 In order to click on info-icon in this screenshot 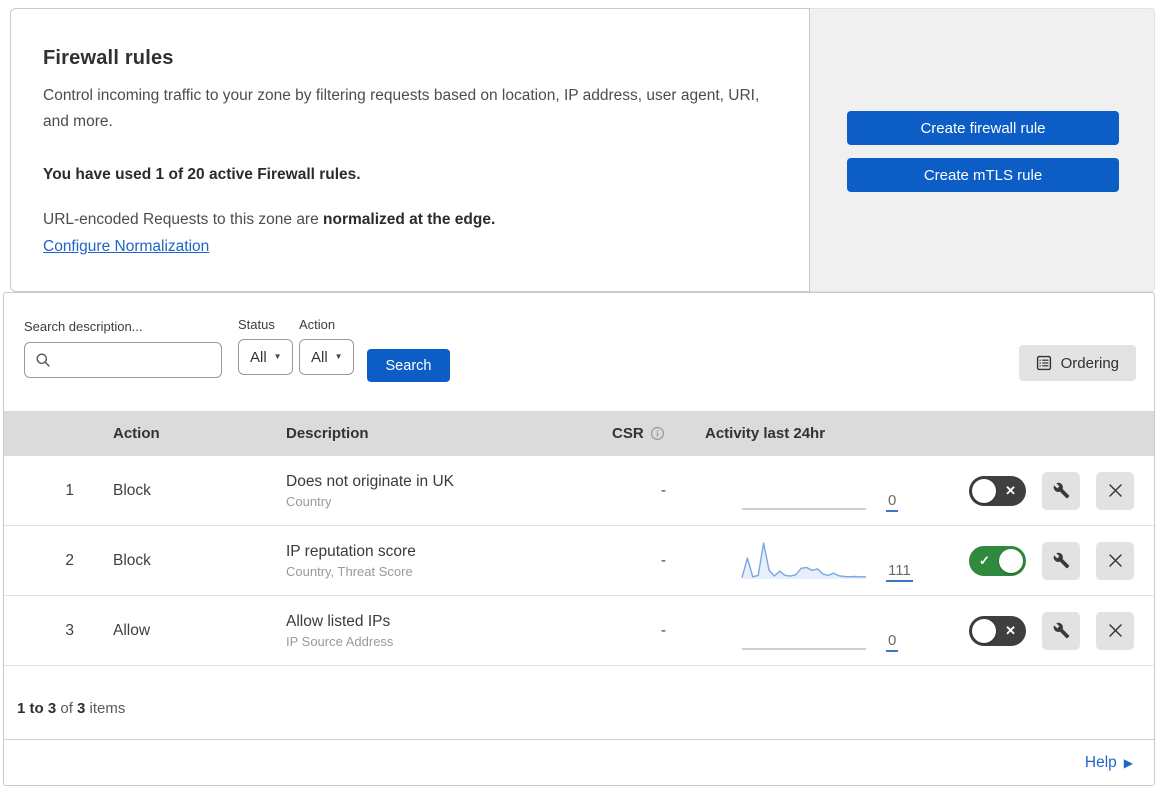, I will do `click(657, 433)`.